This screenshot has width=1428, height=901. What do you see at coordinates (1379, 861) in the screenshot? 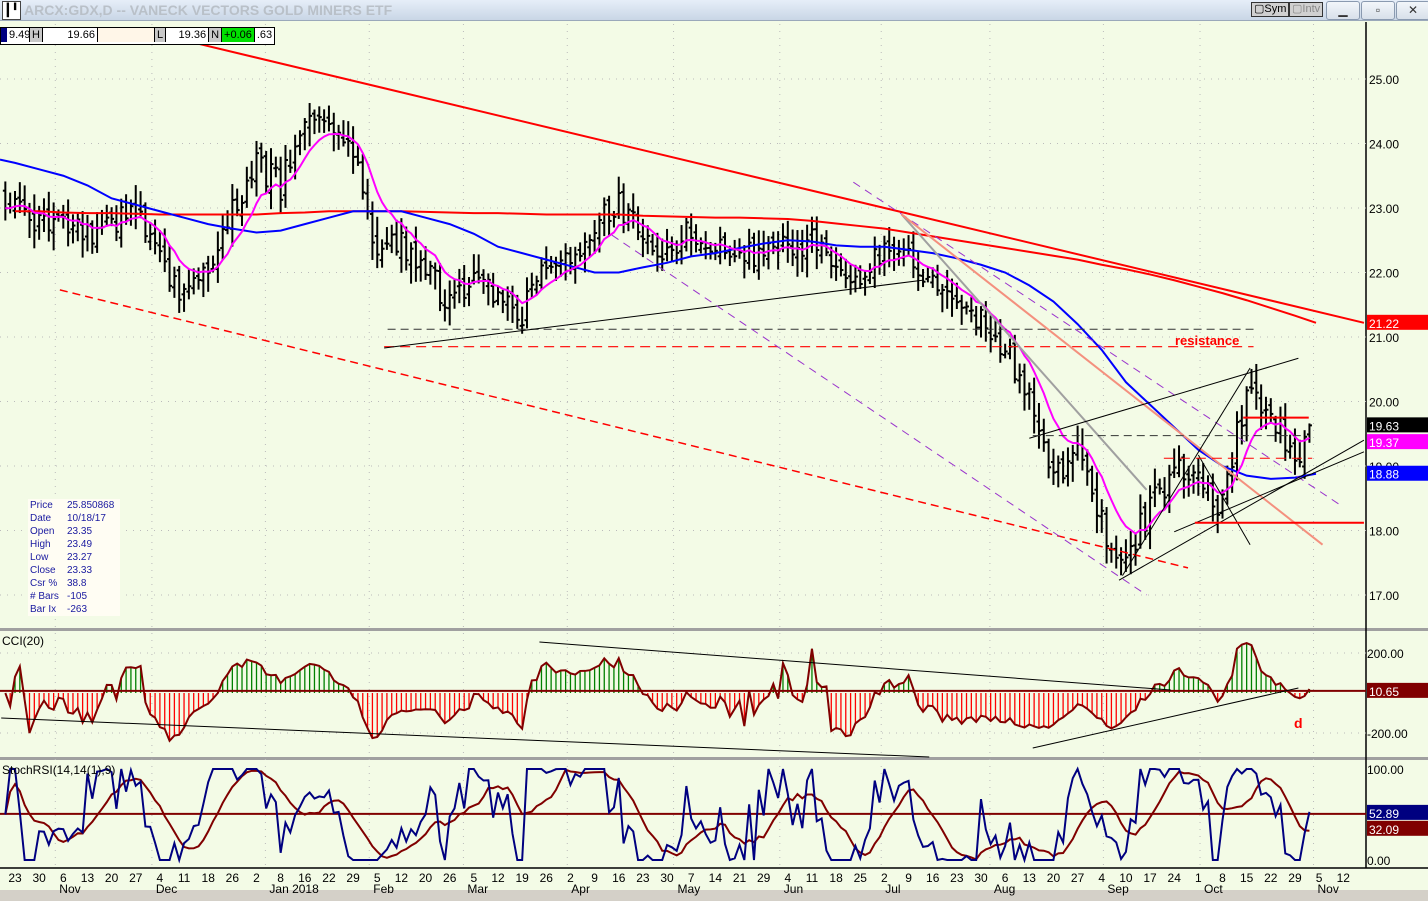
I see `stochrsi-tick-label: 0.00` at bounding box center [1379, 861].